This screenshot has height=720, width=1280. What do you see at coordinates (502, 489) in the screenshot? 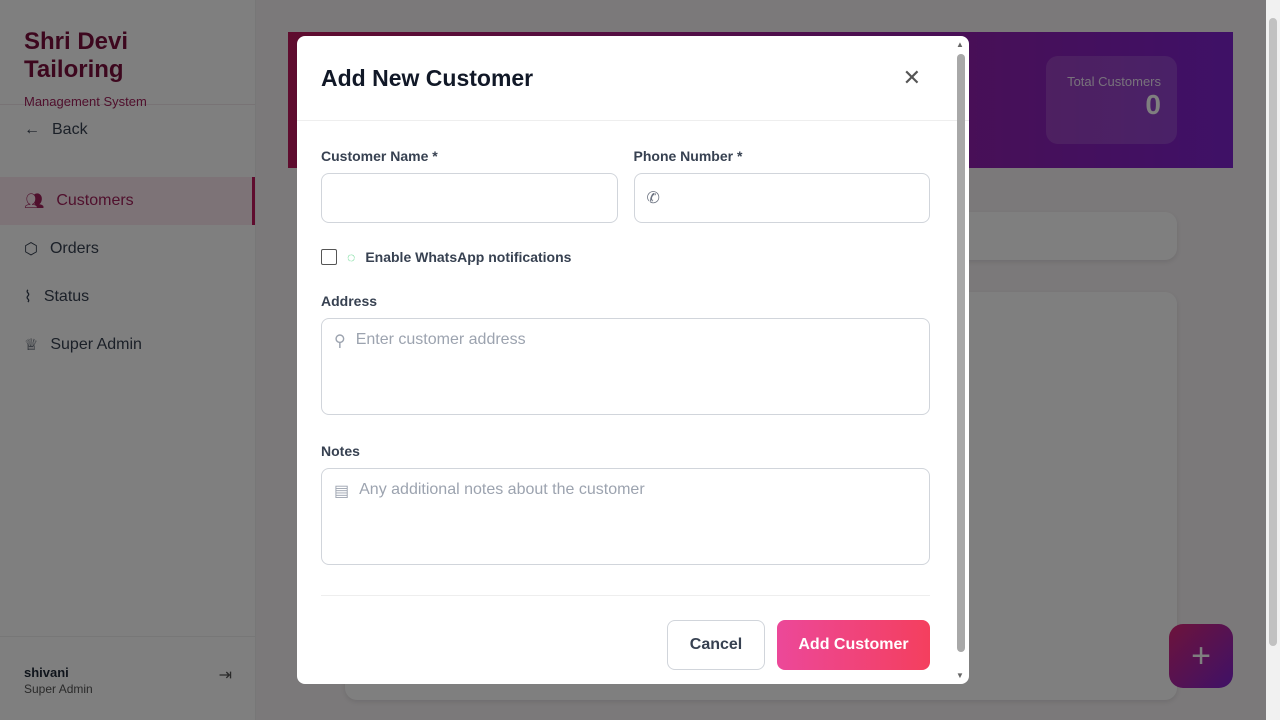
I see `notes-placeholder: Any additional notes about the customer` at bounding box center [502, 489].